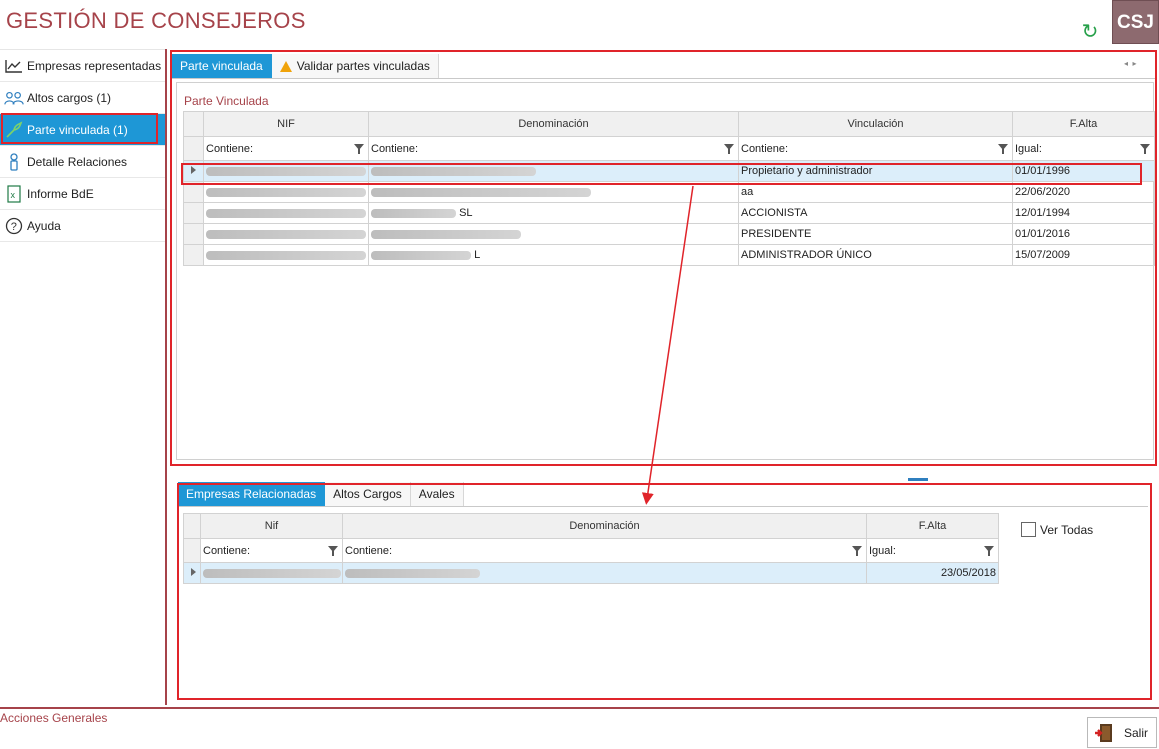 The width and height of the screenshot is (1159, 749). What do you see at coordinates (13, 195) in the screenshot?
I see `svg-text: x` at bounding box center [13, 195].